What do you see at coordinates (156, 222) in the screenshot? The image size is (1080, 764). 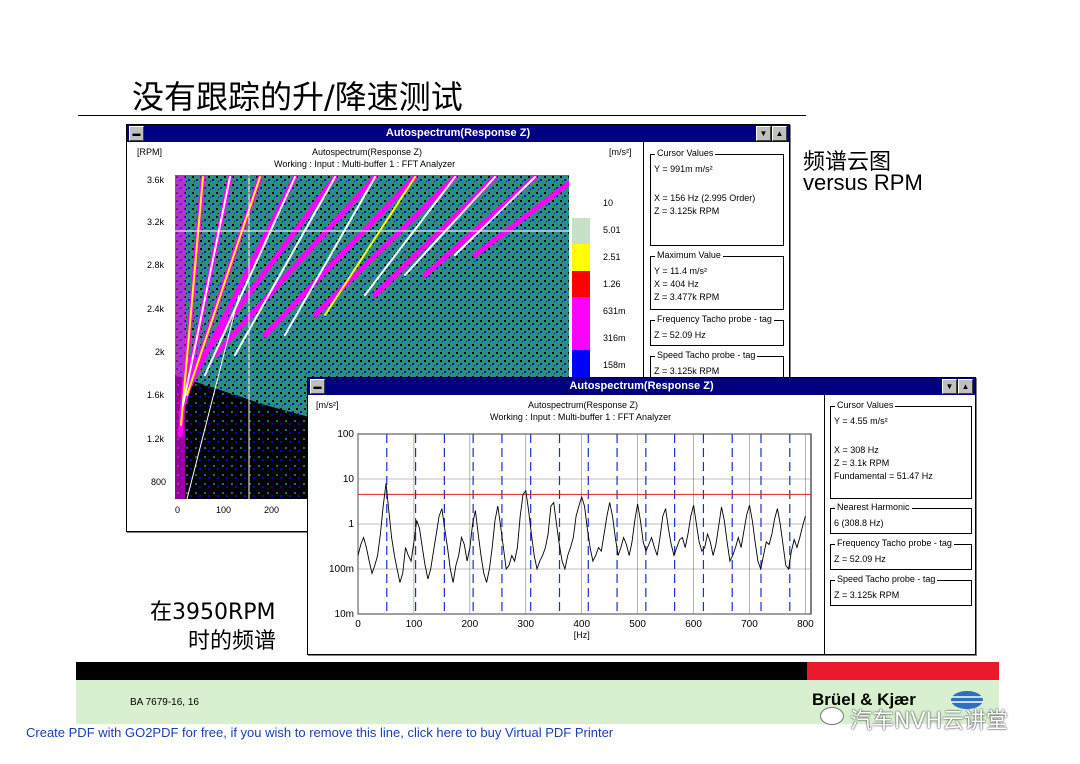 I see `y-tick-label: 3.2k` at bounding box center [156, 222].